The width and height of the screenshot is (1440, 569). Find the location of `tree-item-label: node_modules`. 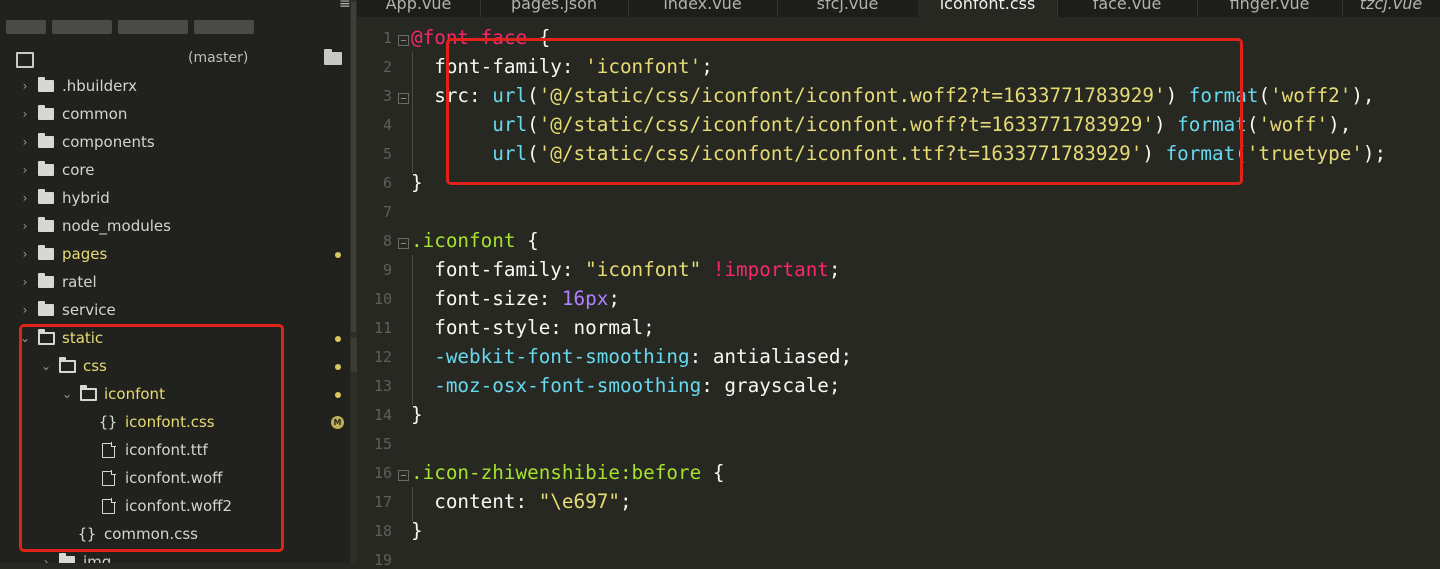

tree-item-label: node_modules is located at coordinates (116, 226).